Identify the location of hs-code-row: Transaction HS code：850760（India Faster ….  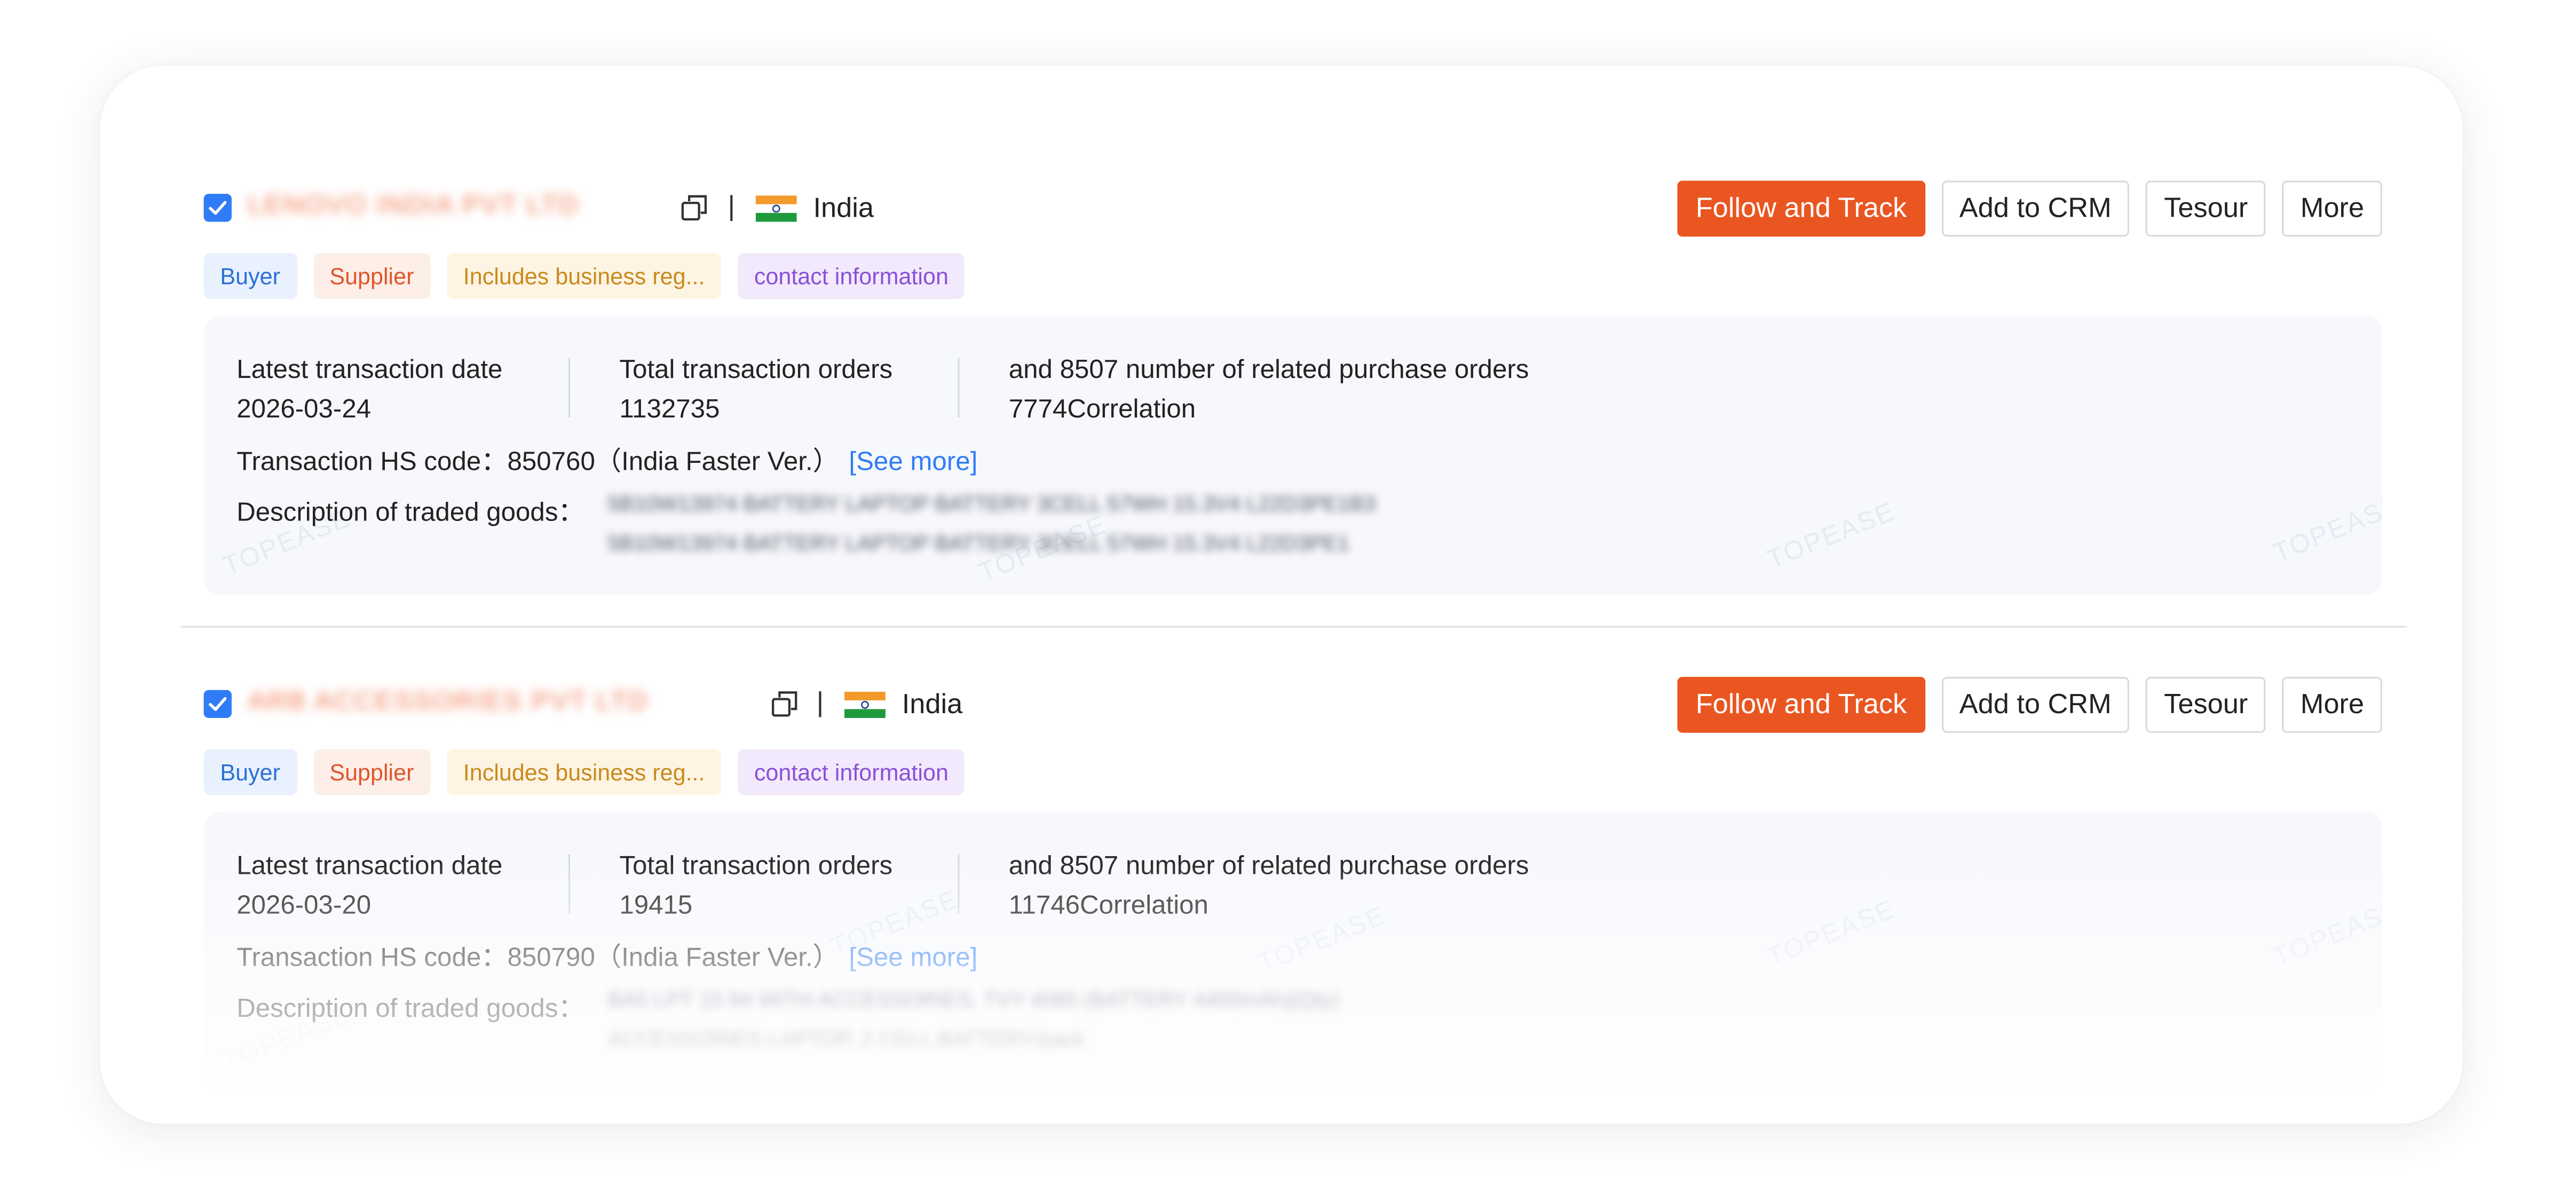
(606, 458).